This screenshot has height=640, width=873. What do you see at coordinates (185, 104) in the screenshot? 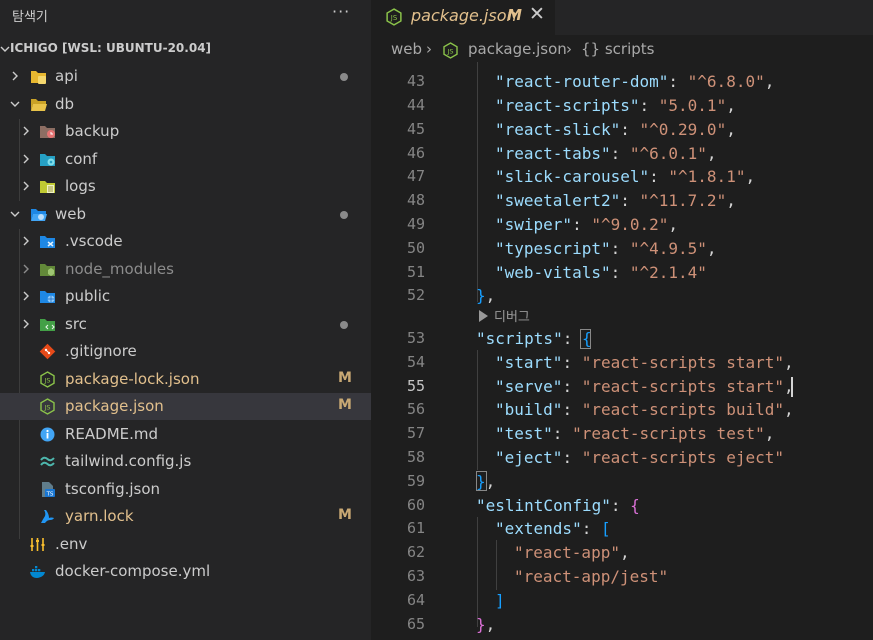
I see `tree-item-db: db` at bounding box center [185, 104].